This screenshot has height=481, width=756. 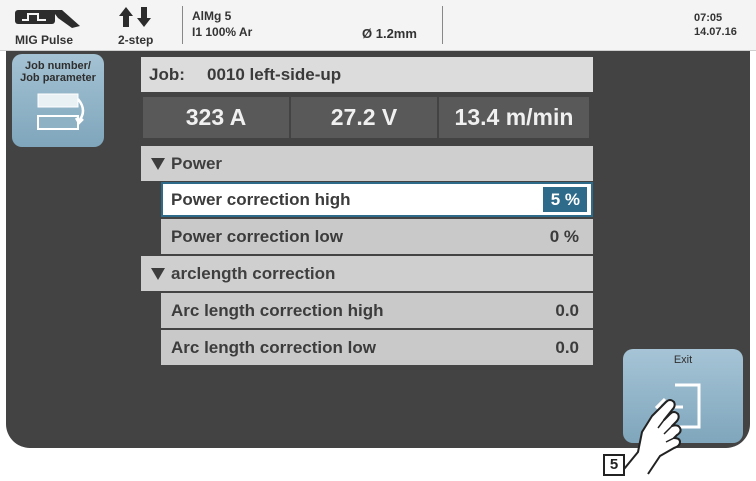 I want to click on list-item-arc-length-correction-high: Arc length correction high 0.0, so click(x=377, y=310).